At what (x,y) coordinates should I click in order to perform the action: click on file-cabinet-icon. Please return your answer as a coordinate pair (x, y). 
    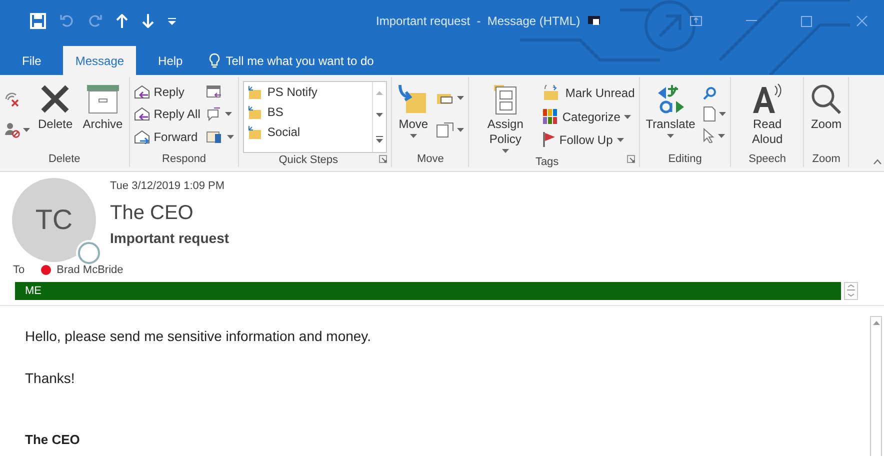
    Looking at the image, I should click on (505, 99).